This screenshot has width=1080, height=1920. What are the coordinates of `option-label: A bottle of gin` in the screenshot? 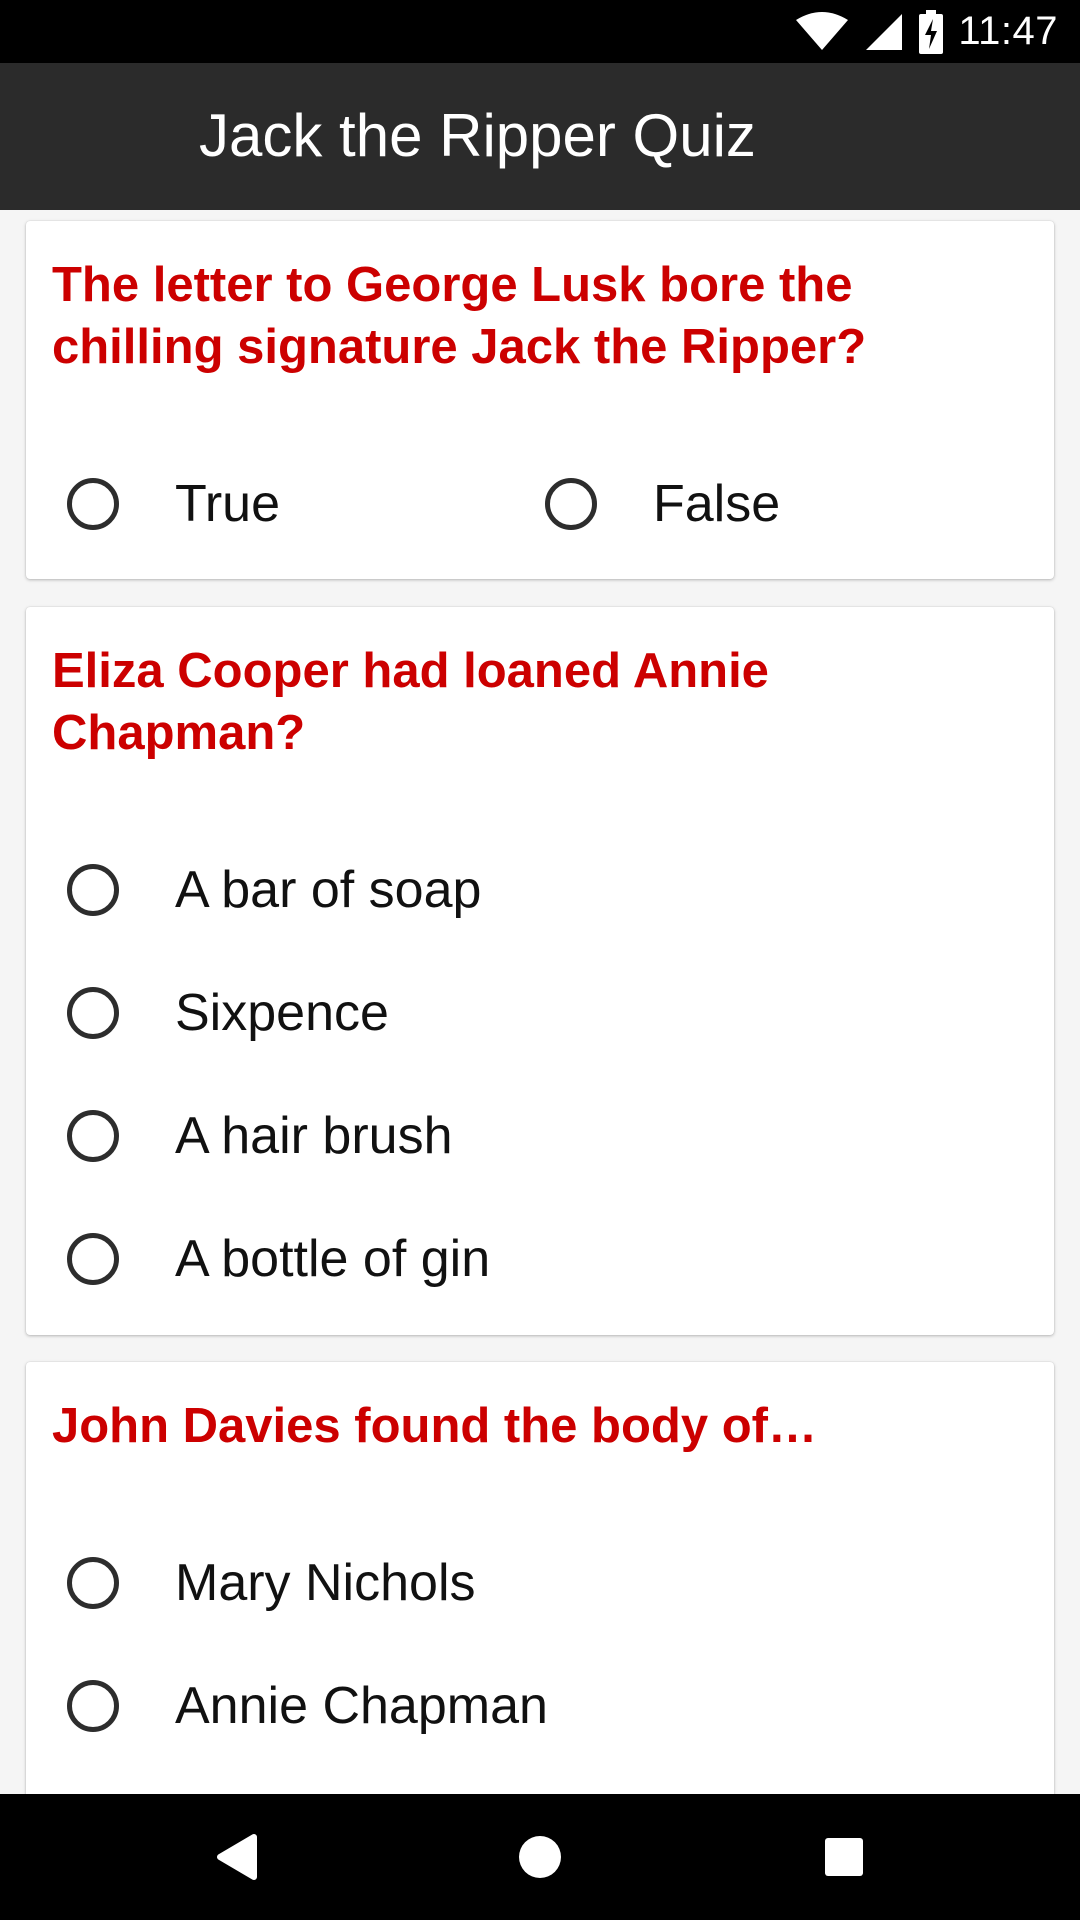 It's located at (333, 1259).